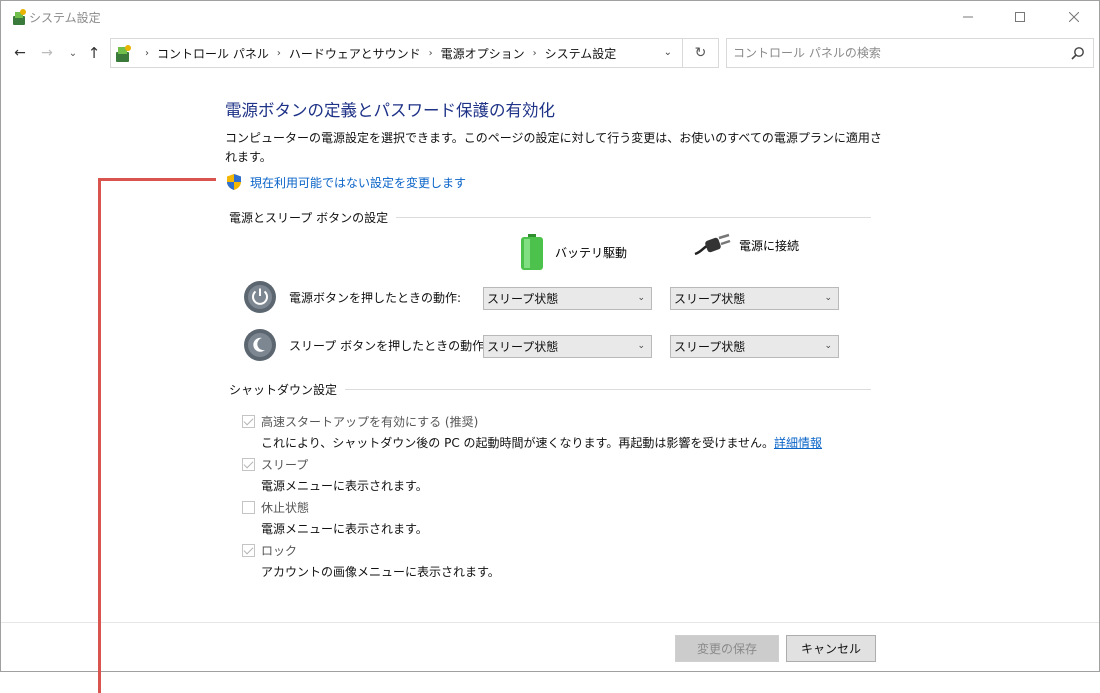 The height and width of the screenshot is (693, 1100). Describe the element at coordinates (550, 17) in the screenshot. I see `title-bar: システム設定` at that location.